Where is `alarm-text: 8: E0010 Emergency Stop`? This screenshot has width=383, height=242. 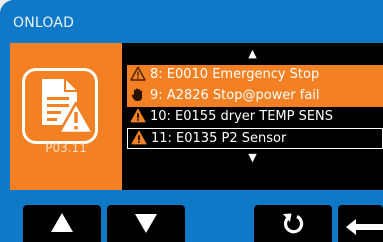 alarm-text: 8: E0010 Emergency Stop is located at coordinates (235, 74).